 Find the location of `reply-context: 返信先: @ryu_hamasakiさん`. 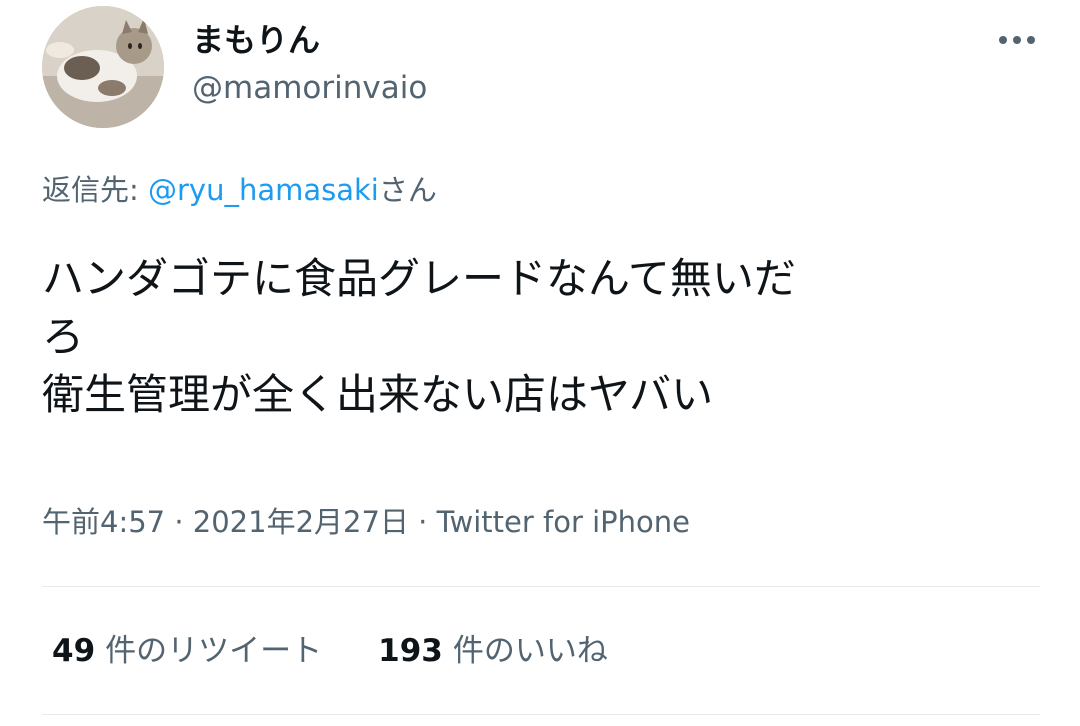

reply-context: 返信先: @ryu_hamasakiさん is located at coordinates (239, 190).